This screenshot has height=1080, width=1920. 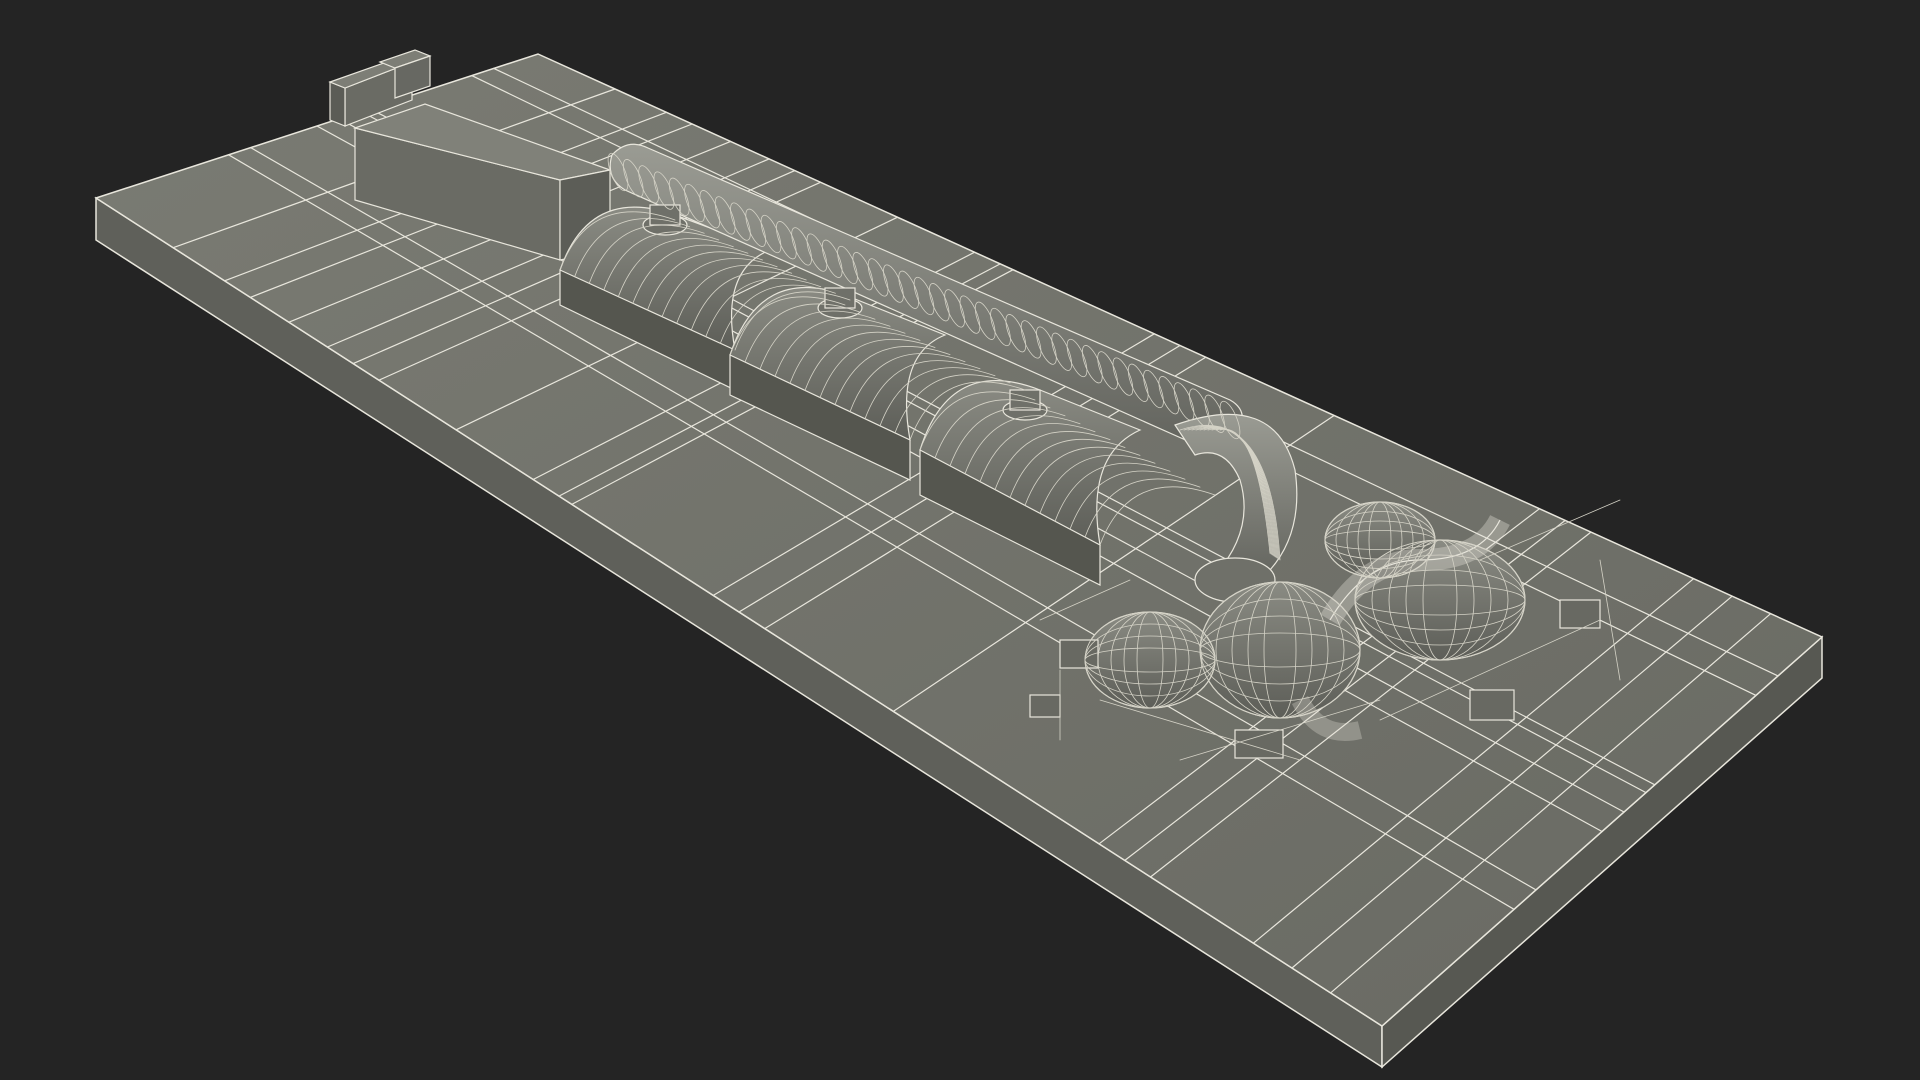 What do you see at coordinates (1150, 660) in the screenshot?
I see `turbine-casing-left` at bounding box center [1150, 660].